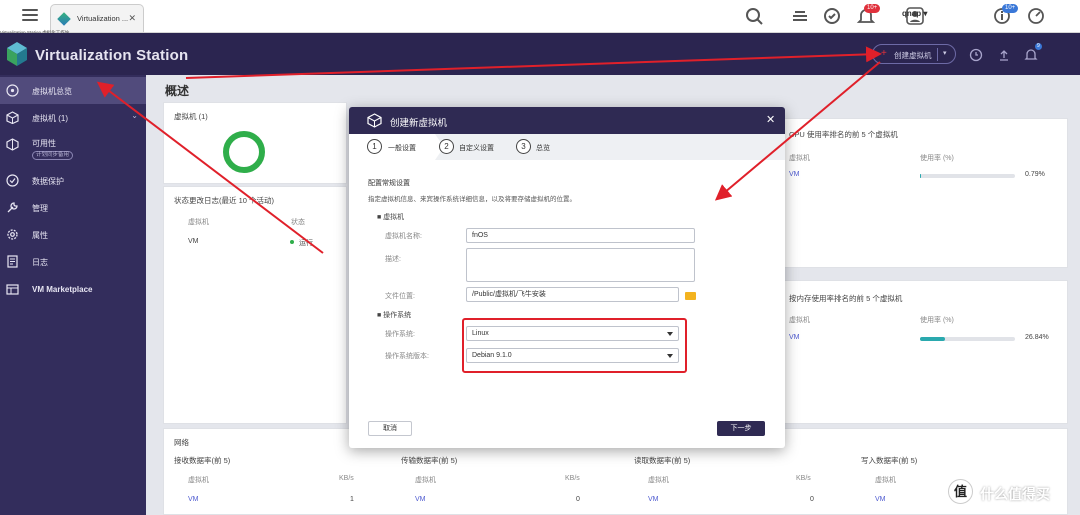 This screenshot has height=515, width=1080. What do you see at coordinates (193, 499) in the screenshot?
I see `net-rx-vm: VM` at bounding box center [193, 499].